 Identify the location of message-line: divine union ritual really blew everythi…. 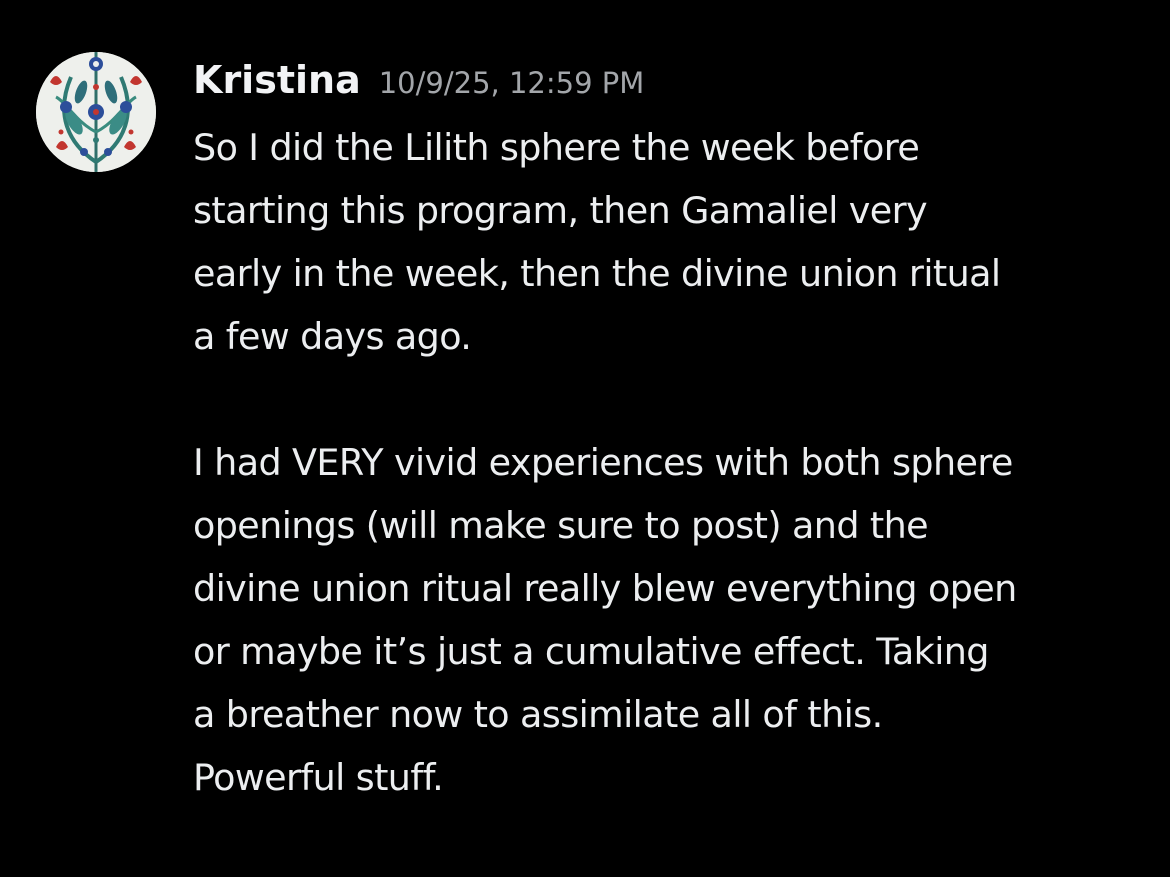
(605, 588).